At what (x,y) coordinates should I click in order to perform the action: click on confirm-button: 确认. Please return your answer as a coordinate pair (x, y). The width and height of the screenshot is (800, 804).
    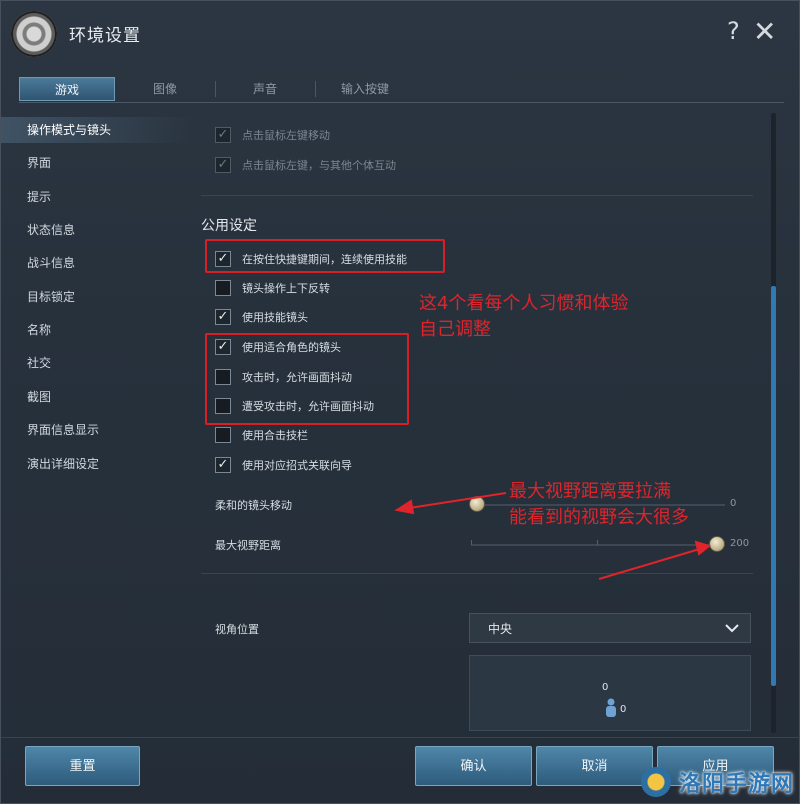
    Looking at the image, I should click on (473, 766).